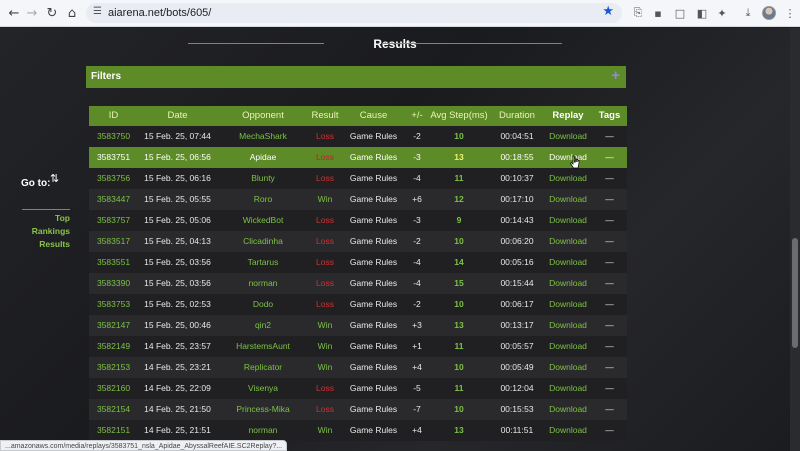 This screenshot has width=800, height=451. I want to click on row-date: 14 Feb. 25, 21:50, so click(177, 409).